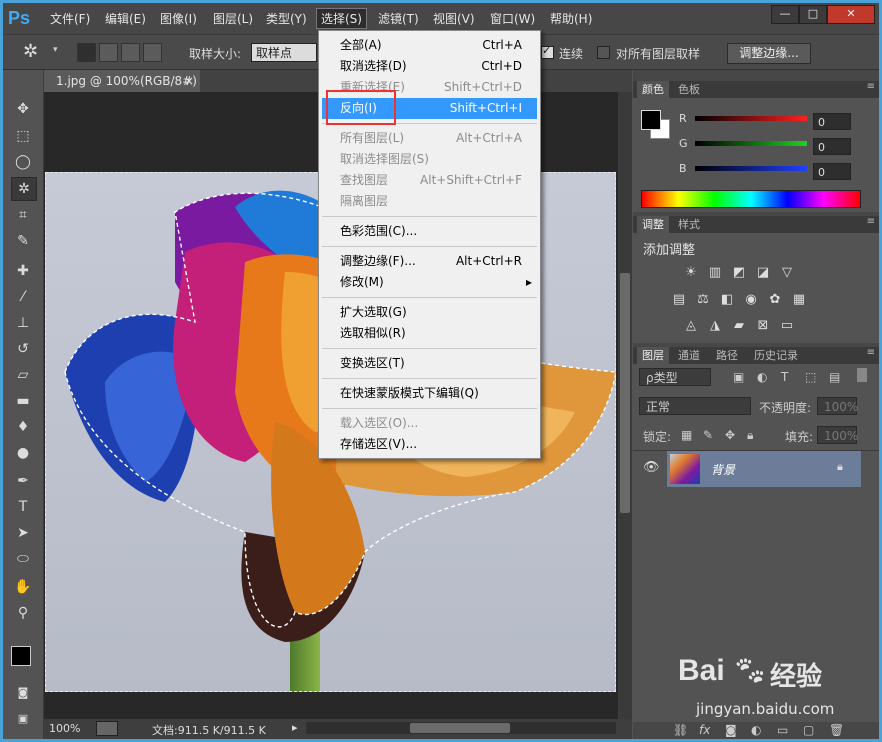 Image resolution: width=882 pixels, height=742 pixels. I want to click on menu-select: 选择(S), so click(341, 18).